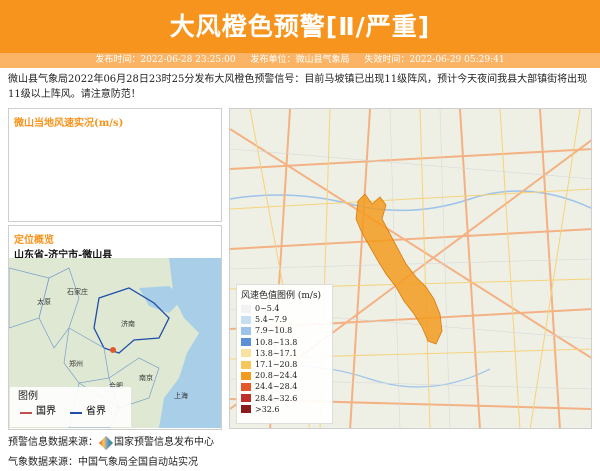  What do you see at coordinates (69, 123) in the screenshot?
I see `wind-speed-title: 微山当地风速实况(m/s)` at bounding box center [69, 123].